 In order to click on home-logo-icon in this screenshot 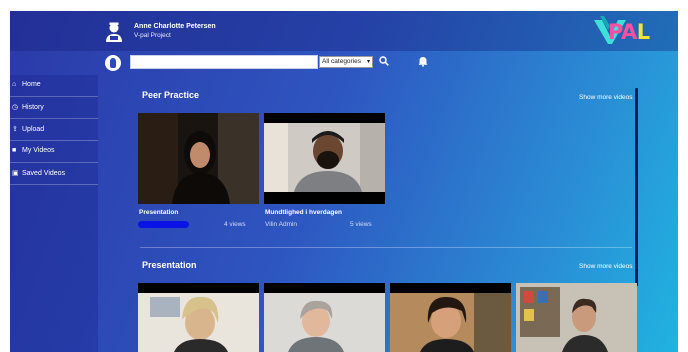, I will do `click(113, 63)`.